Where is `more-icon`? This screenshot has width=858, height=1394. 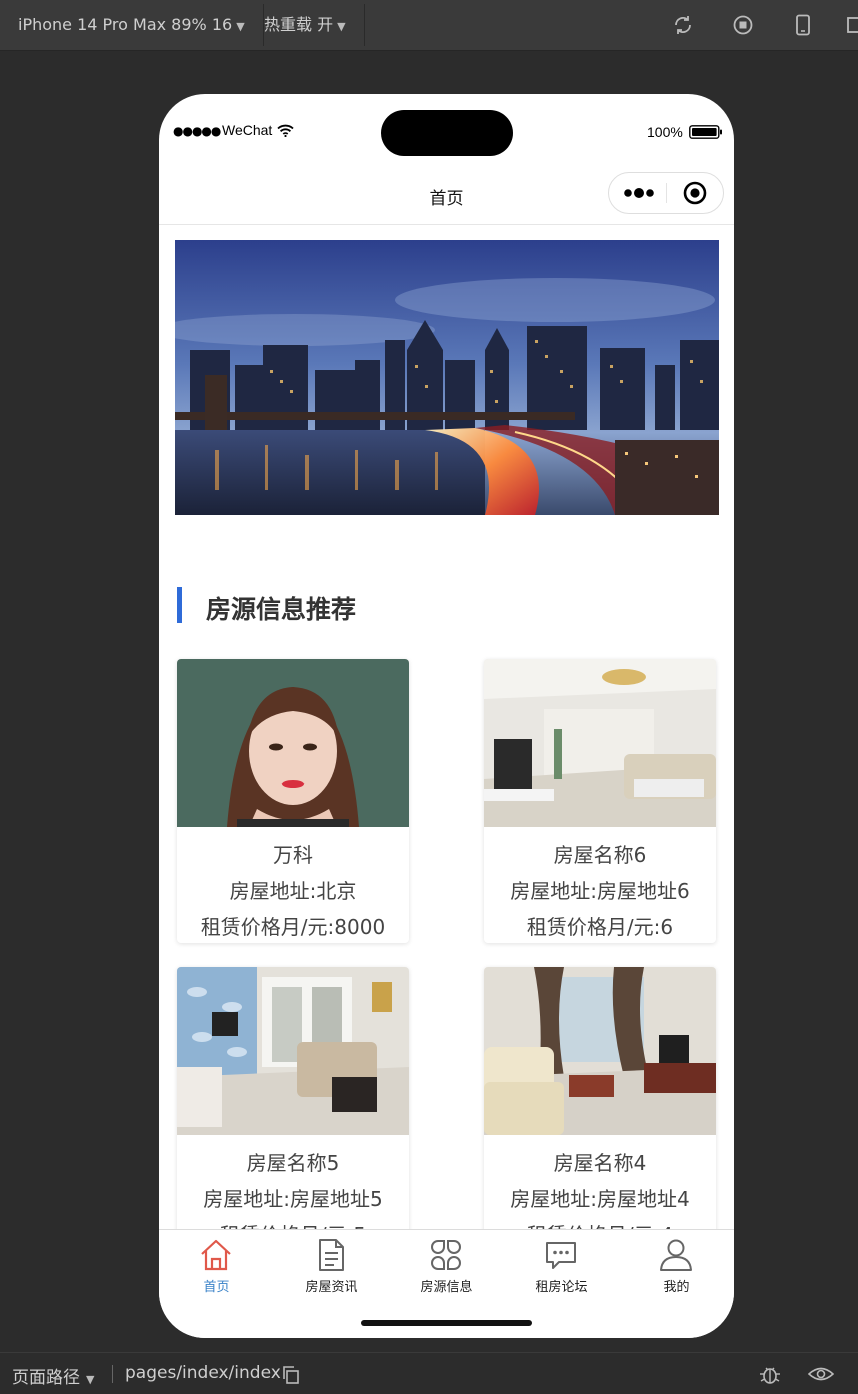 more-icon is located at coordinates (639, 193).